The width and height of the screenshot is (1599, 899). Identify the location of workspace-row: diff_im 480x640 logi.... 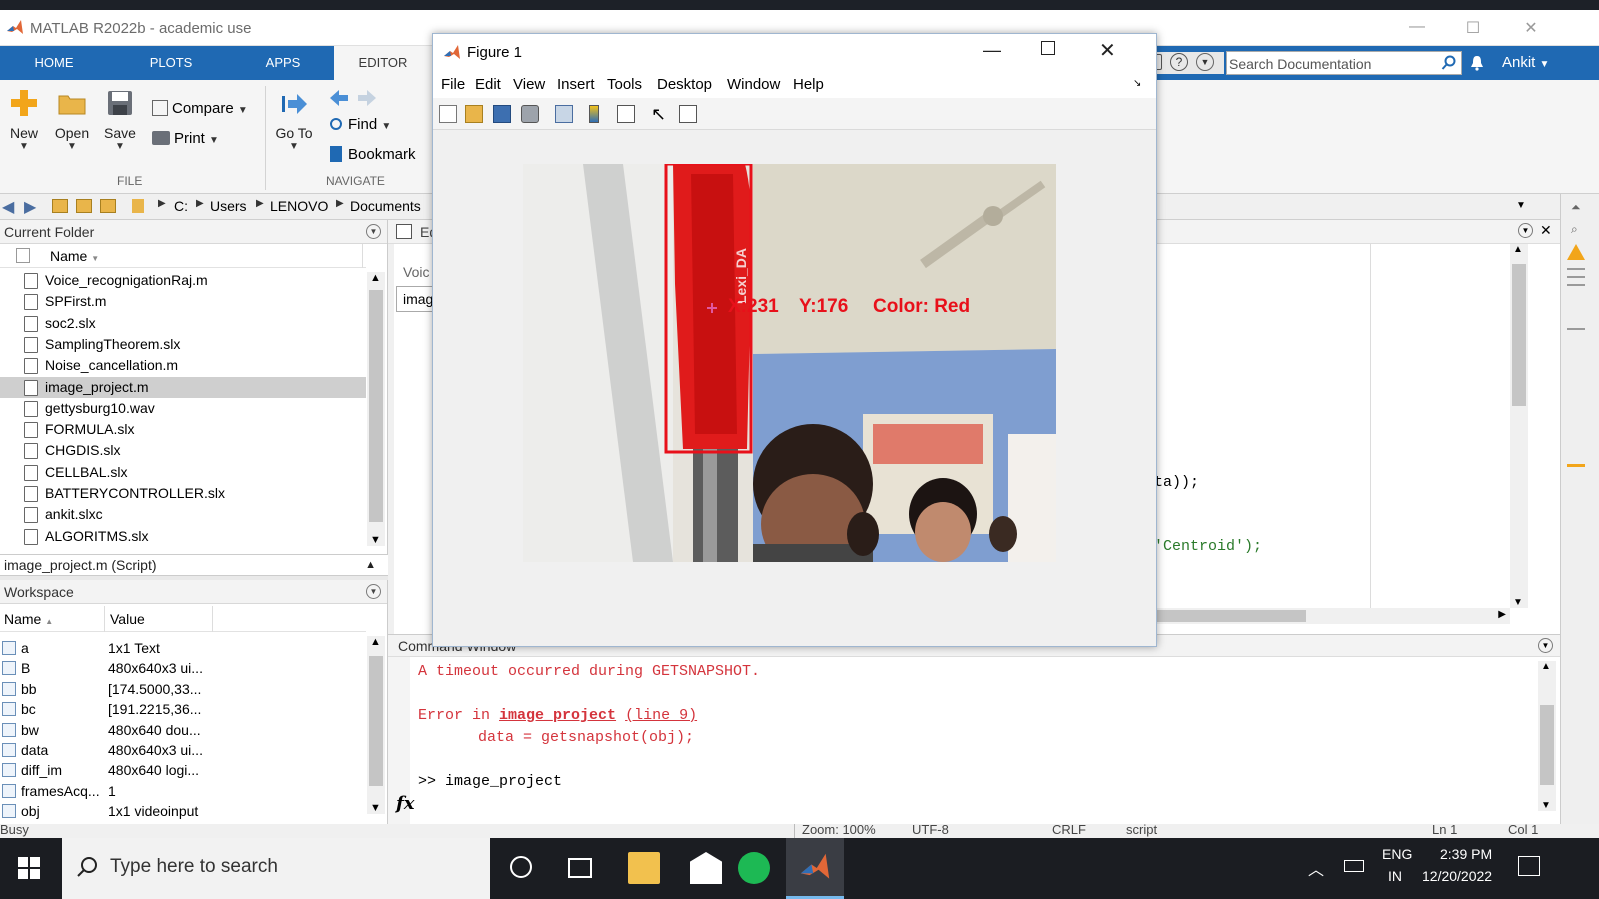
(183, 770).